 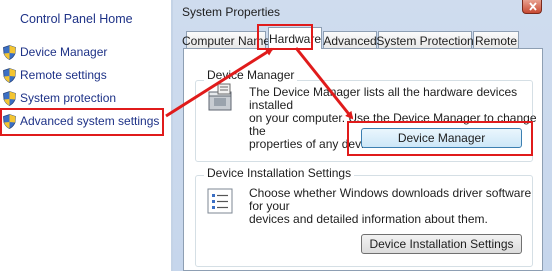 I want to click on sidebar-item-device-manager: Device Manager, so click(x=53, y=52).